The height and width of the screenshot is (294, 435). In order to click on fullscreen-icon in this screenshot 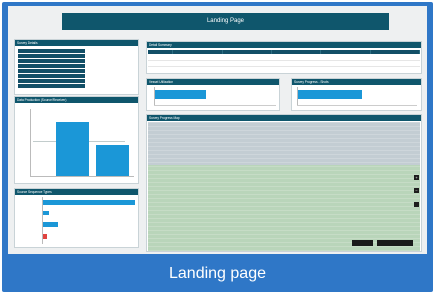, I will do `click(416, 204)`.